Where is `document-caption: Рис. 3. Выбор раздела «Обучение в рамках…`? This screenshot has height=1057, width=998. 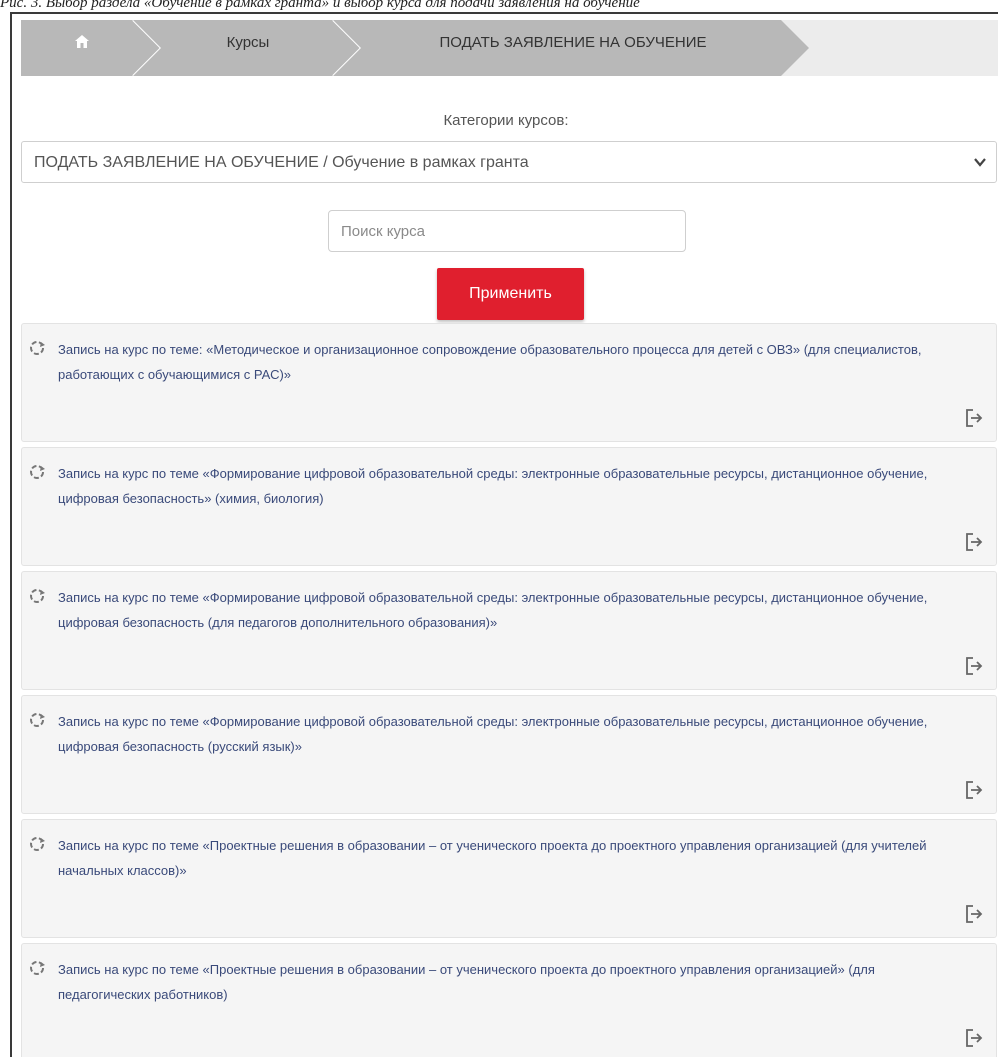
document-caption: Рис. 3. Выбор раздела «Обучение в рамках… is located at coordinates (320, 5).